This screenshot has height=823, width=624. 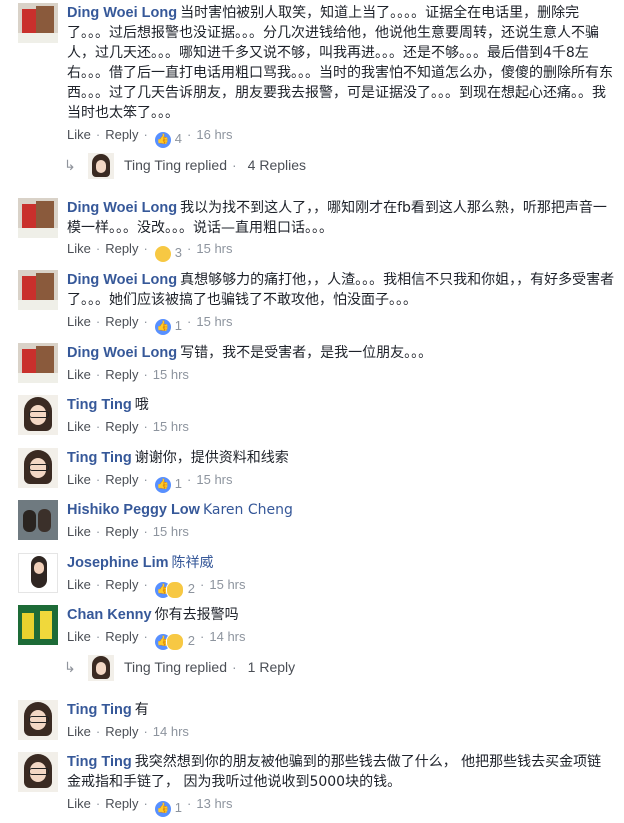 I want to click on wow-icon, so click(x=174, y=641).